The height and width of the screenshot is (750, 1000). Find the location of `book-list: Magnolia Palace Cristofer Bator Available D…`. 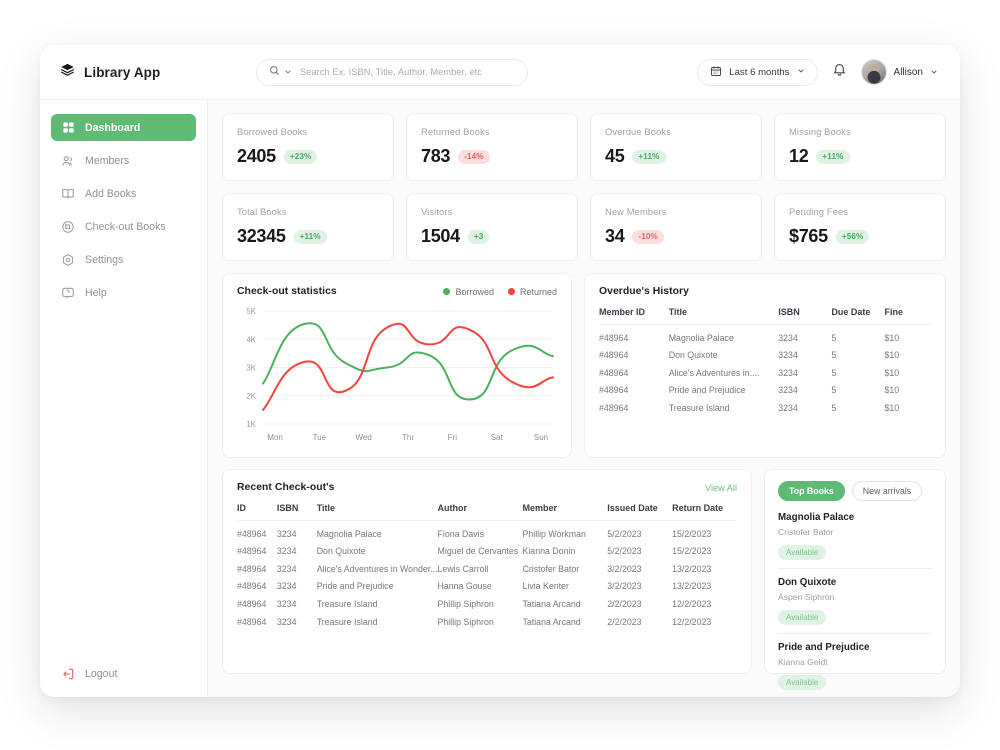

book-list: Magnolia Palace Cristofer Bator Available D… is located at coordinates (855, 604).